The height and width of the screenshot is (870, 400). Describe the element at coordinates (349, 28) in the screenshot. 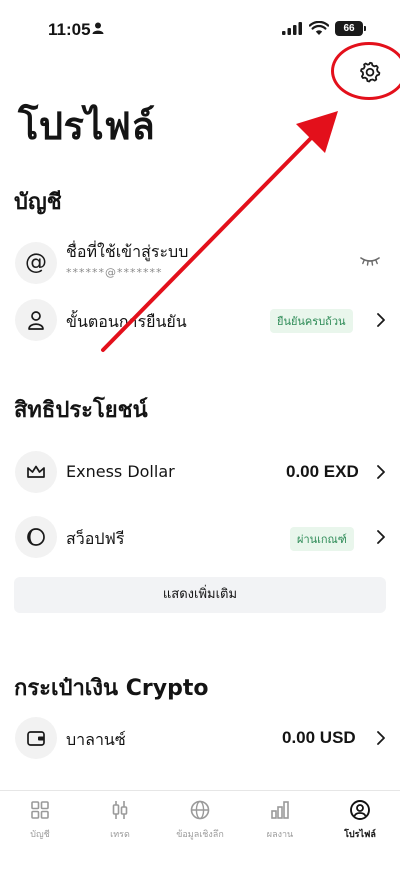

I see `battery-indicator: 66` at that location.